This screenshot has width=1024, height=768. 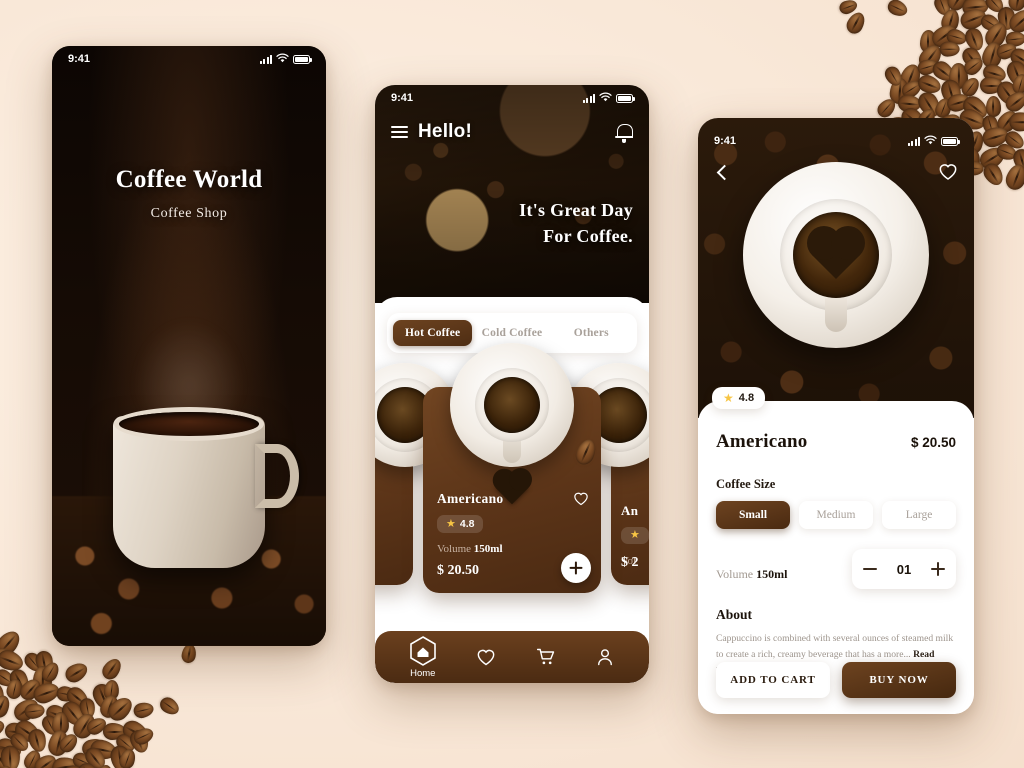 I want to click on size-option-large: Large, so click(x=919, y=515).